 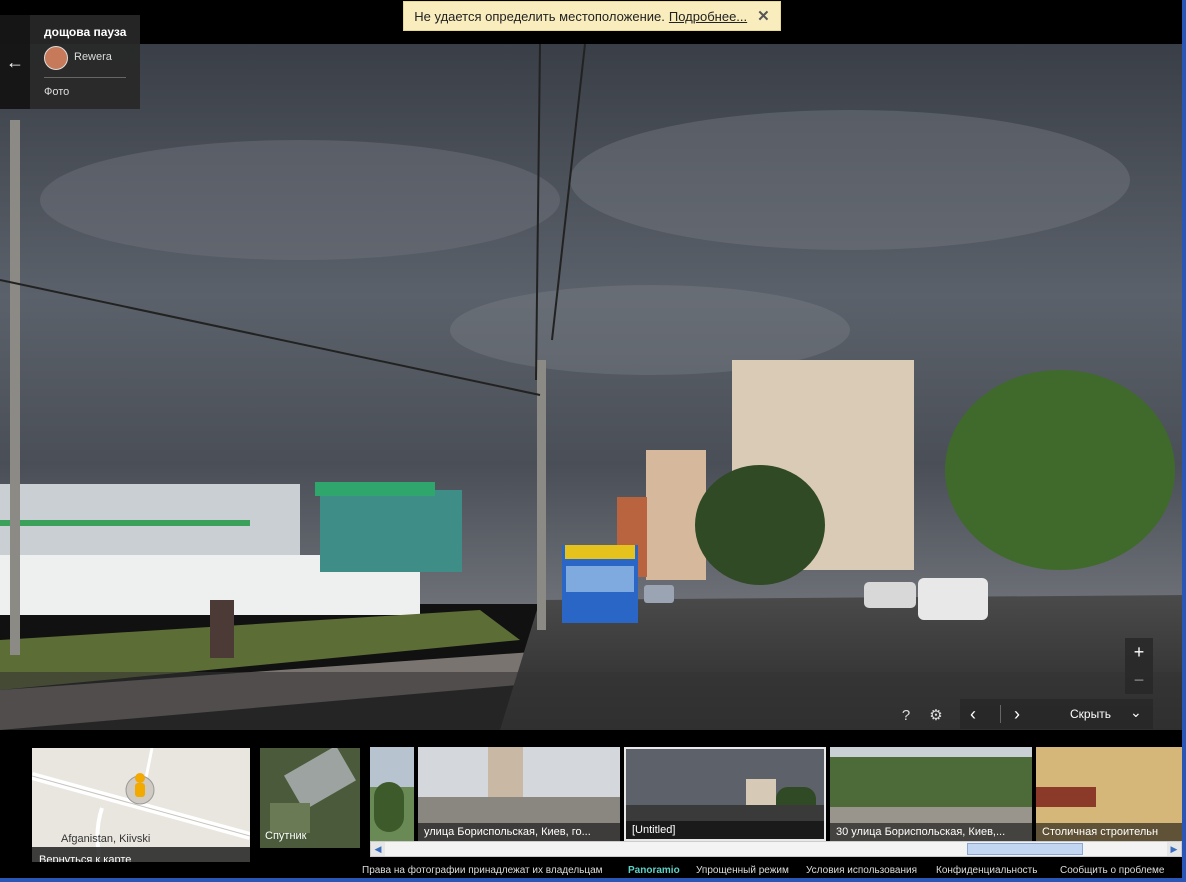 I want to click on mini-map: Afganistan, Kiivski Вернуться к карте, so click(x=141, y=811).